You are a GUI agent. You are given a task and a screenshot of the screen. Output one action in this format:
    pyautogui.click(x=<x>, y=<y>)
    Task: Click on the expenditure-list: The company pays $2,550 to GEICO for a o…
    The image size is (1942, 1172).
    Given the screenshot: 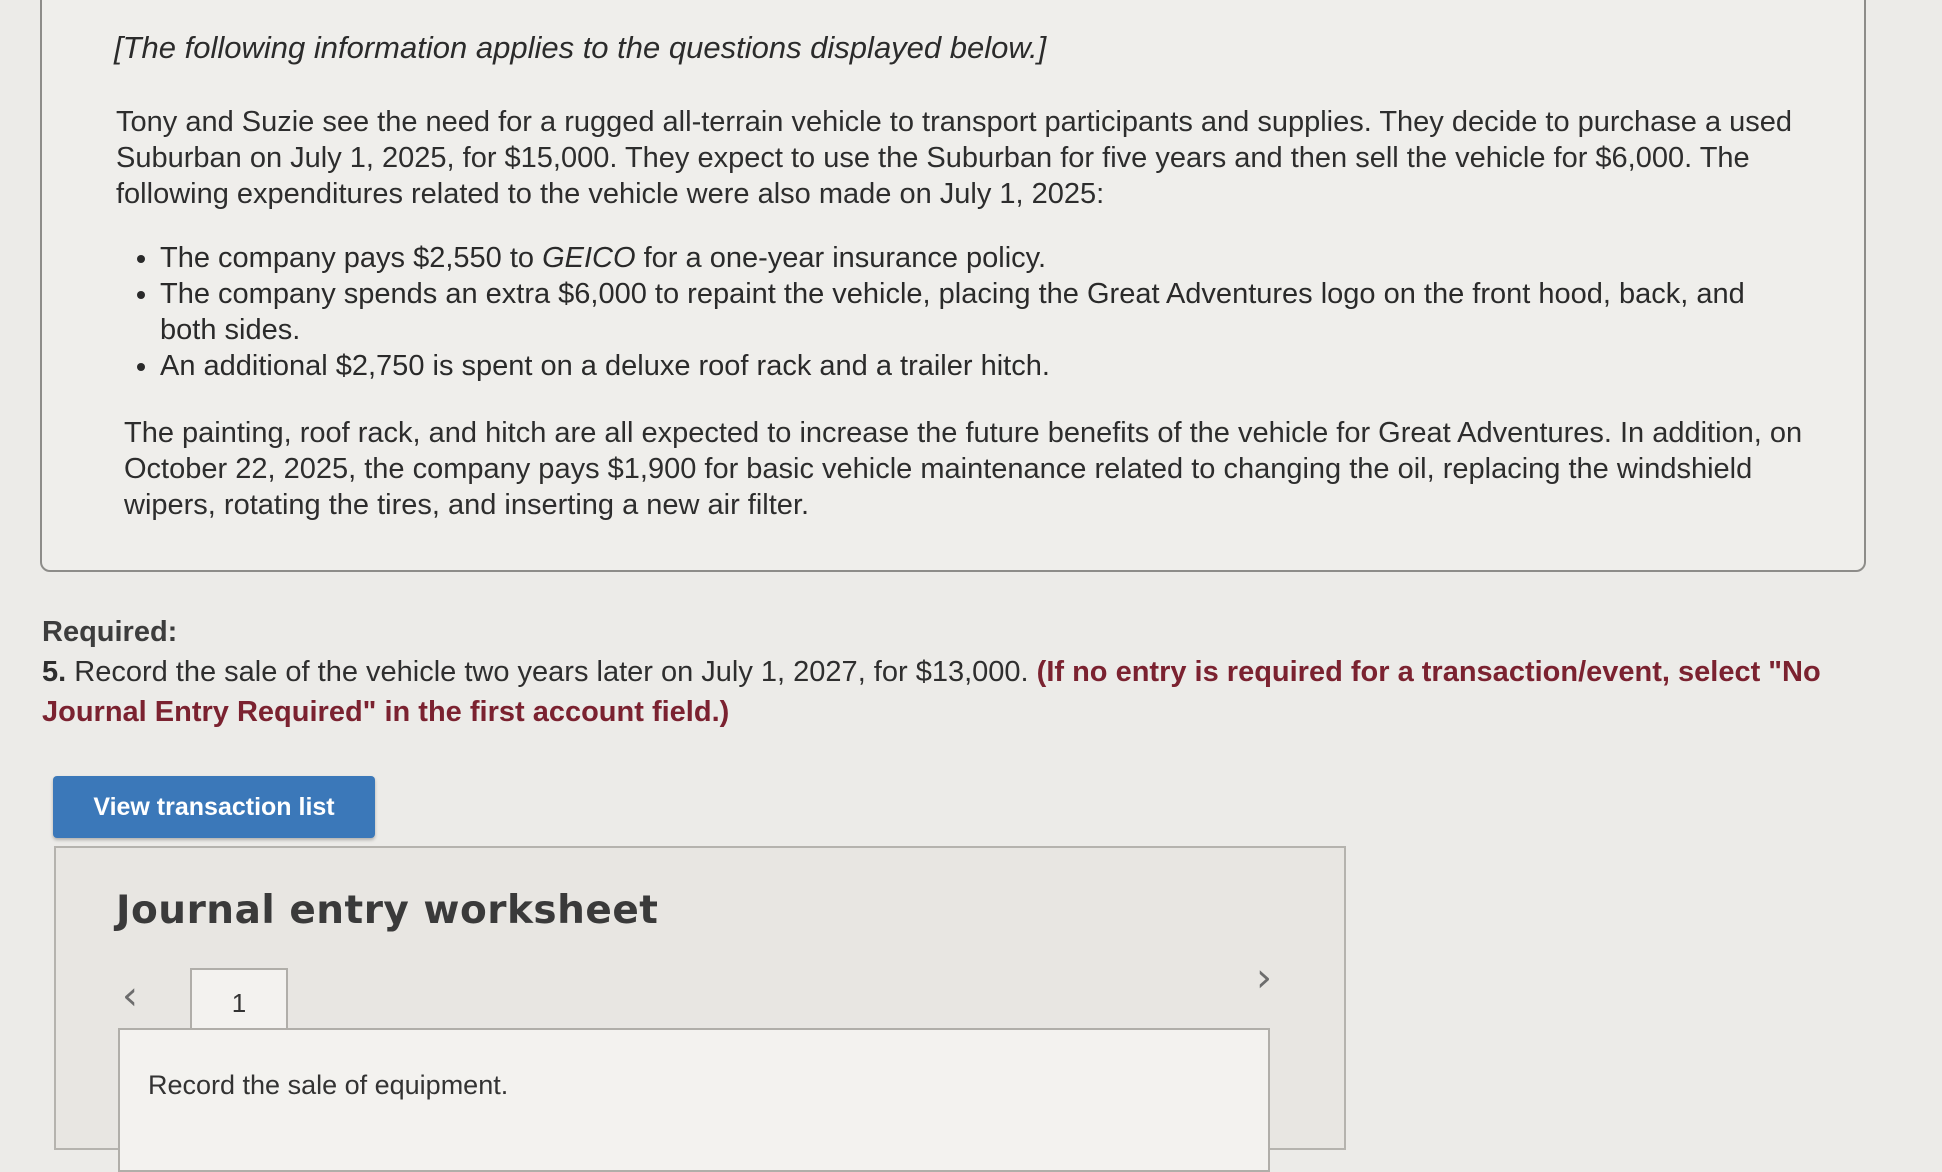 What is the action you would take?
    pyautogui.click(x=951, y=312)
    